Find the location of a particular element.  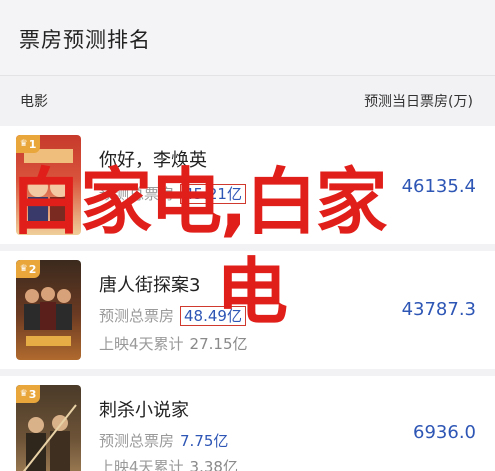

column-predicted-label: 预测当日票房(万) is located at coordinates (418, 102).